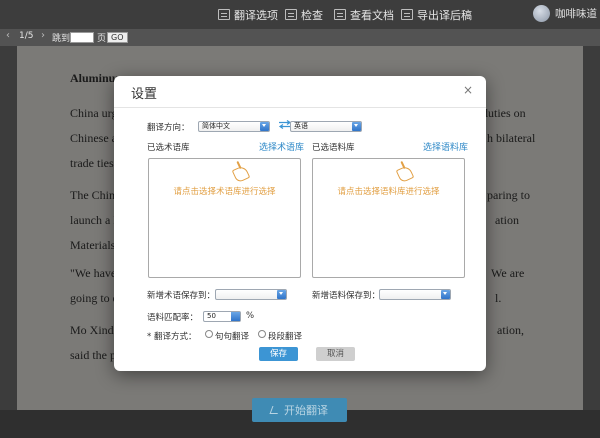 The width and height of the screenshot is (600, 438). Describe the element at coordinates (312, 15) in the screenshot. I see `nav-check-label: 检查` at that location.